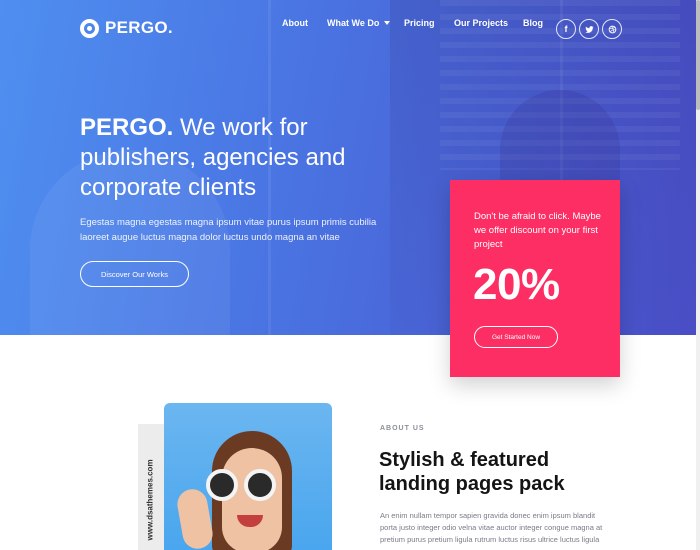 The height and width of the screenshot is (550, 700). I want to click on nav-item-what-we-do: What We Do, so click(359, 23).